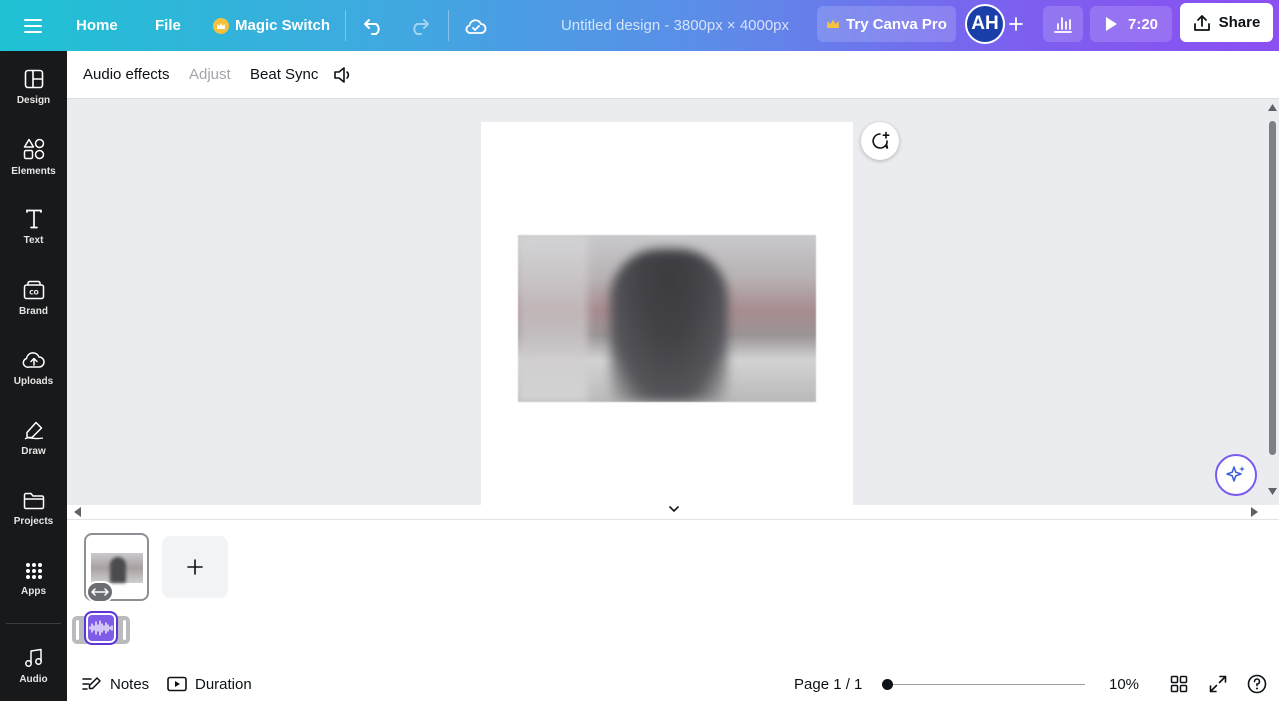 The image size is (1279, 701). I want to click on fullscreen-button, so click(1218, 684).